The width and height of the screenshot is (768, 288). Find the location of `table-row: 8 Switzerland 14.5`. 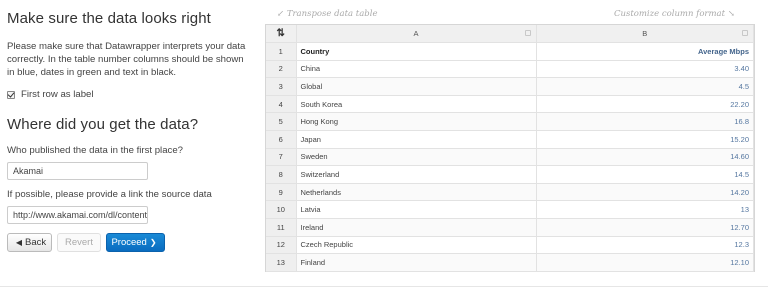

table-row: 8 Switzerland 14.5 is located at coordinates (510, 174).